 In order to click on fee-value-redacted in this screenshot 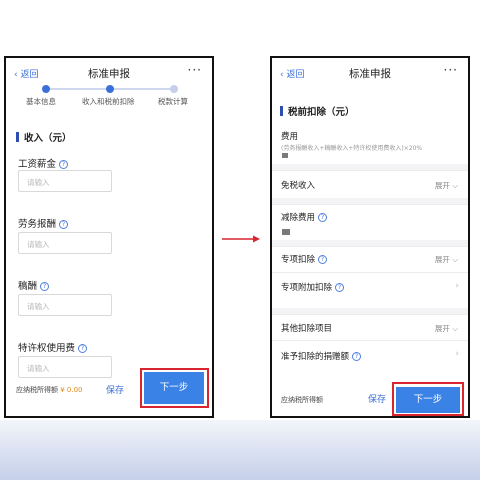, I will do `click(285, 155)`.